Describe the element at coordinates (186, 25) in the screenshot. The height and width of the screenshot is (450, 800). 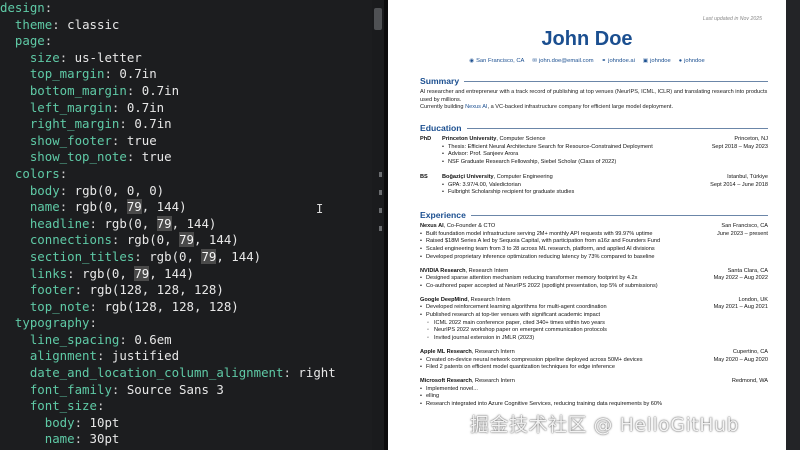
I see `code-line: theme: classic` at that location.